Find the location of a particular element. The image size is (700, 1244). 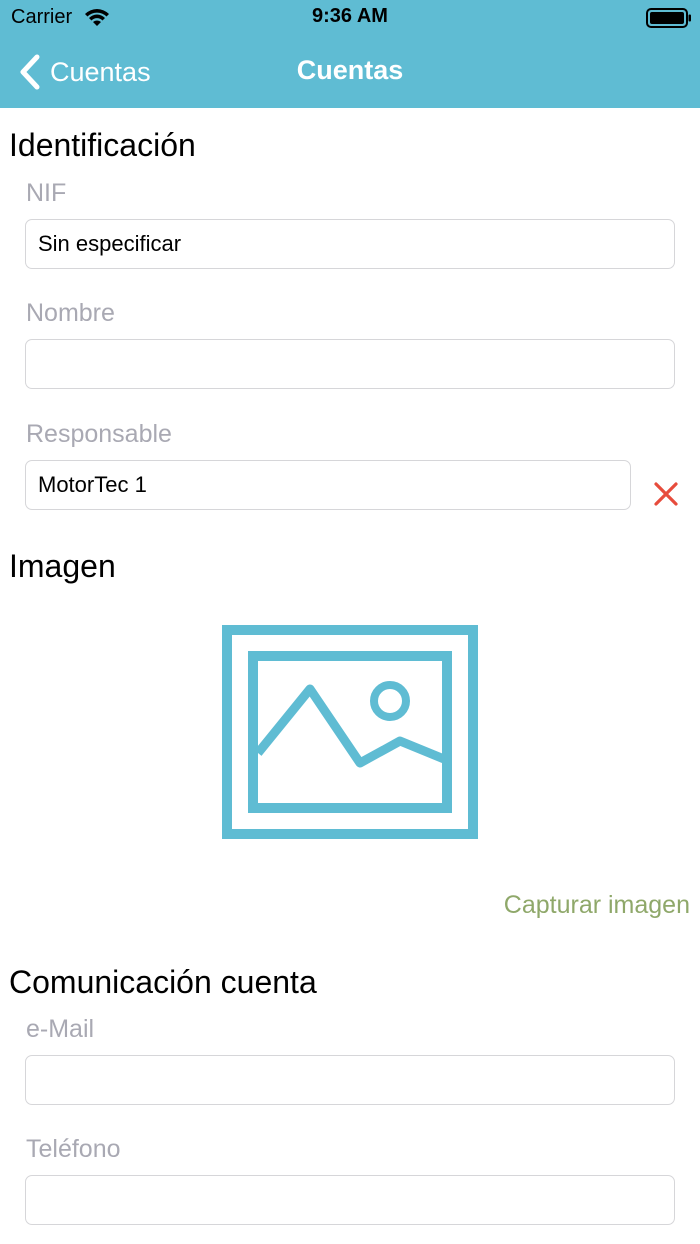

page-title: Cuentas is located at coordinates (350, 70).